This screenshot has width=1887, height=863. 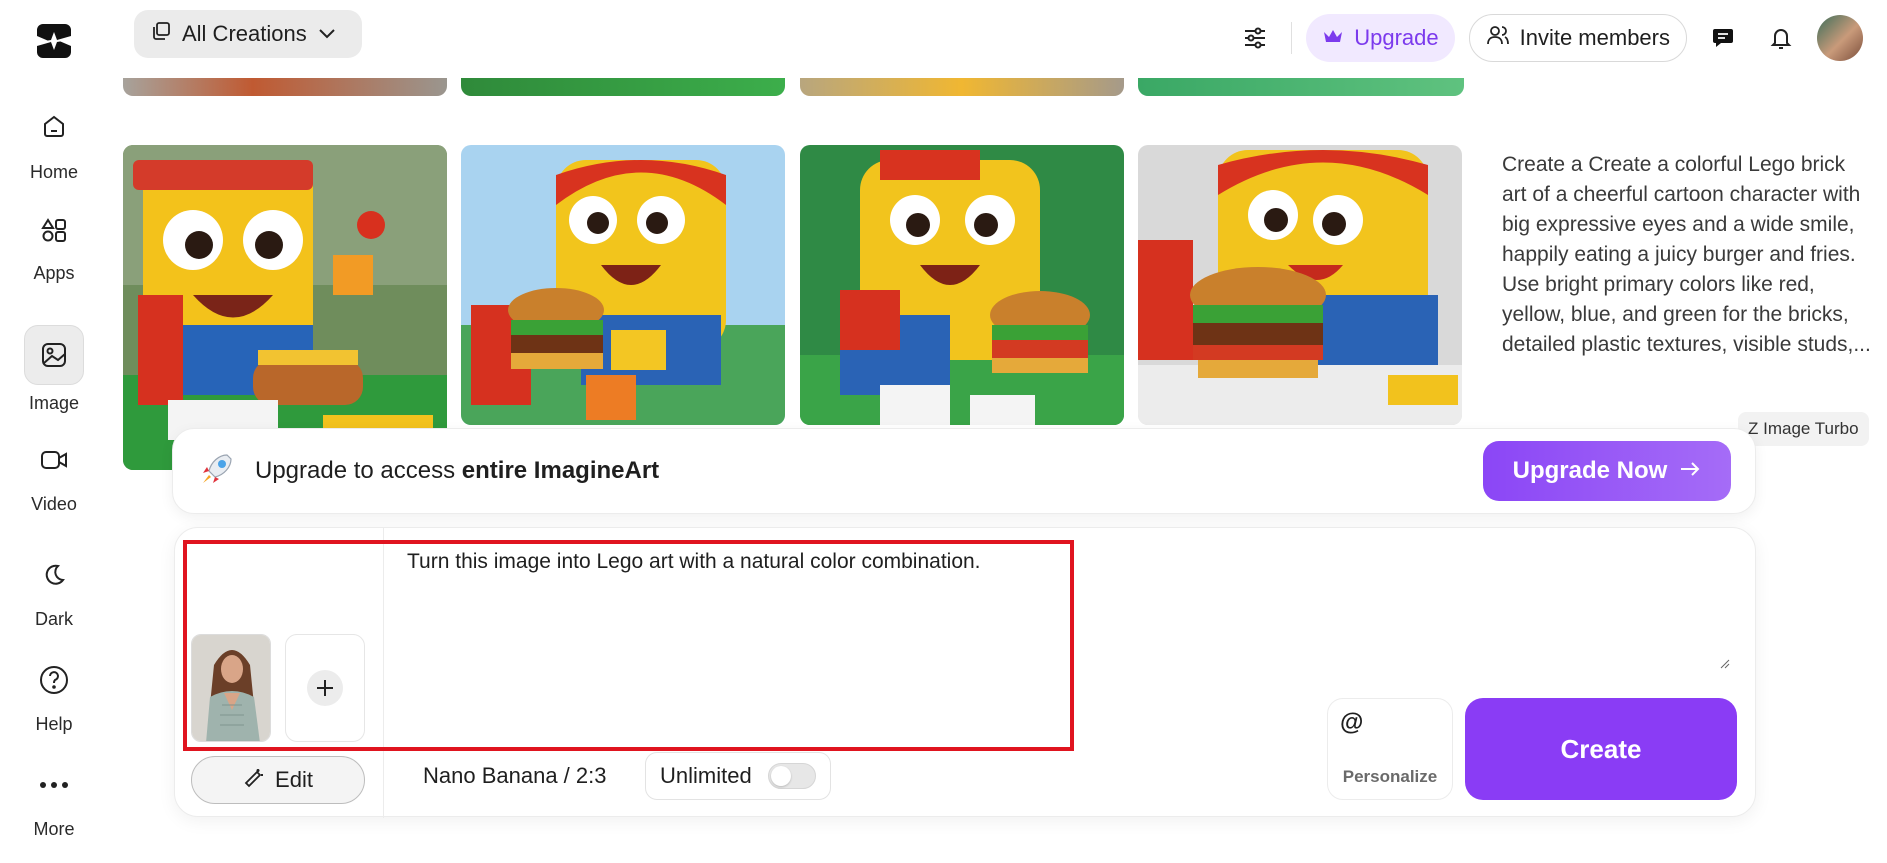 I want to click on sidebar-item-label: Image, so click(x=54, y=403).